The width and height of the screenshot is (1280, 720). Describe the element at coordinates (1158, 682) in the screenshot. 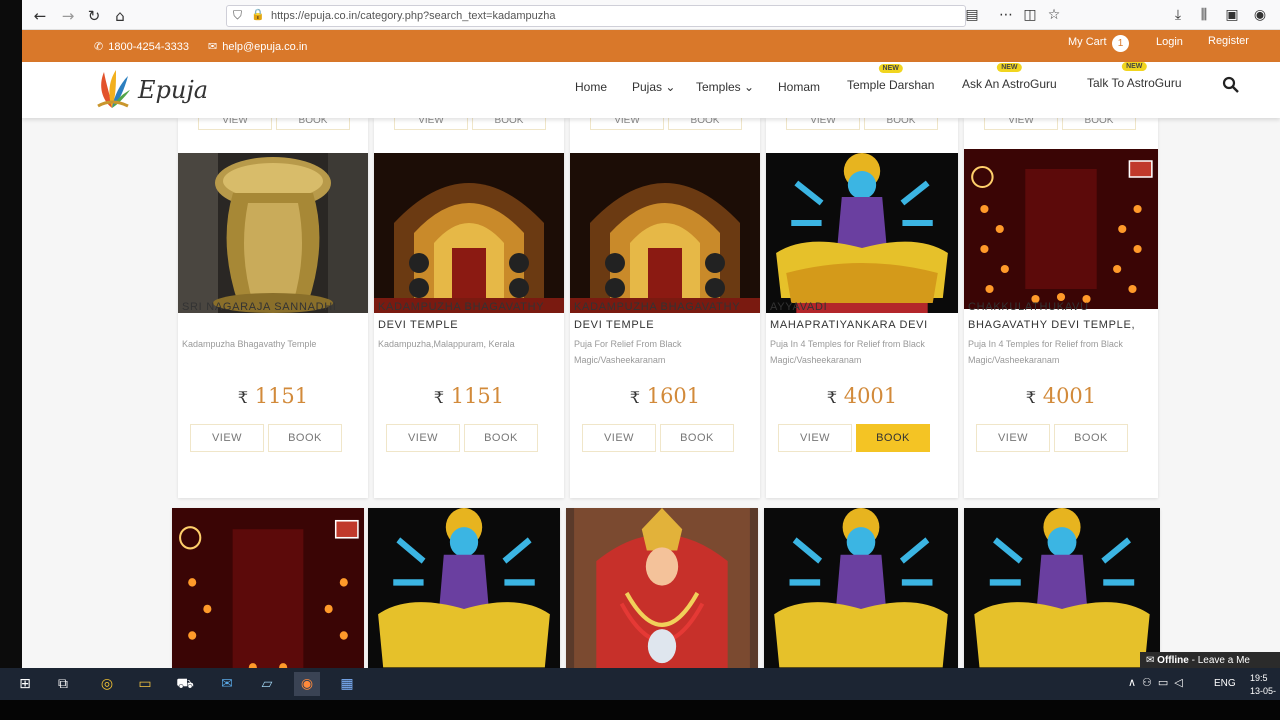

I see `system-tray-icons: ∧⚇▭◁` at that location.